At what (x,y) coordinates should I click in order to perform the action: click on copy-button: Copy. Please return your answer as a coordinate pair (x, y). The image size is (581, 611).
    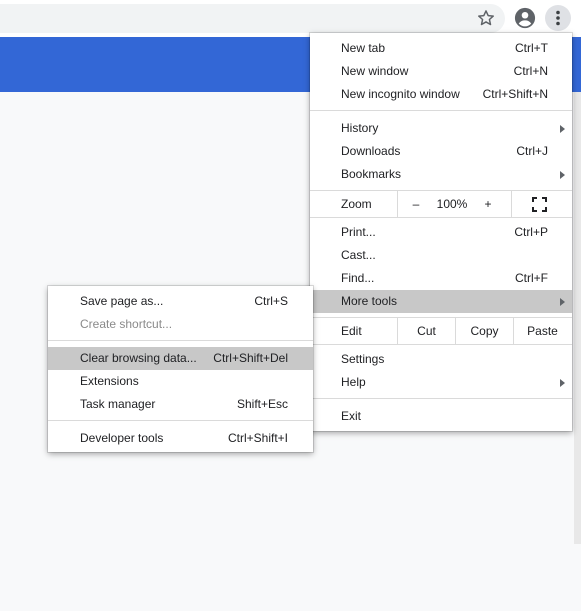
    Looking at the image, I should click on (484, 331).